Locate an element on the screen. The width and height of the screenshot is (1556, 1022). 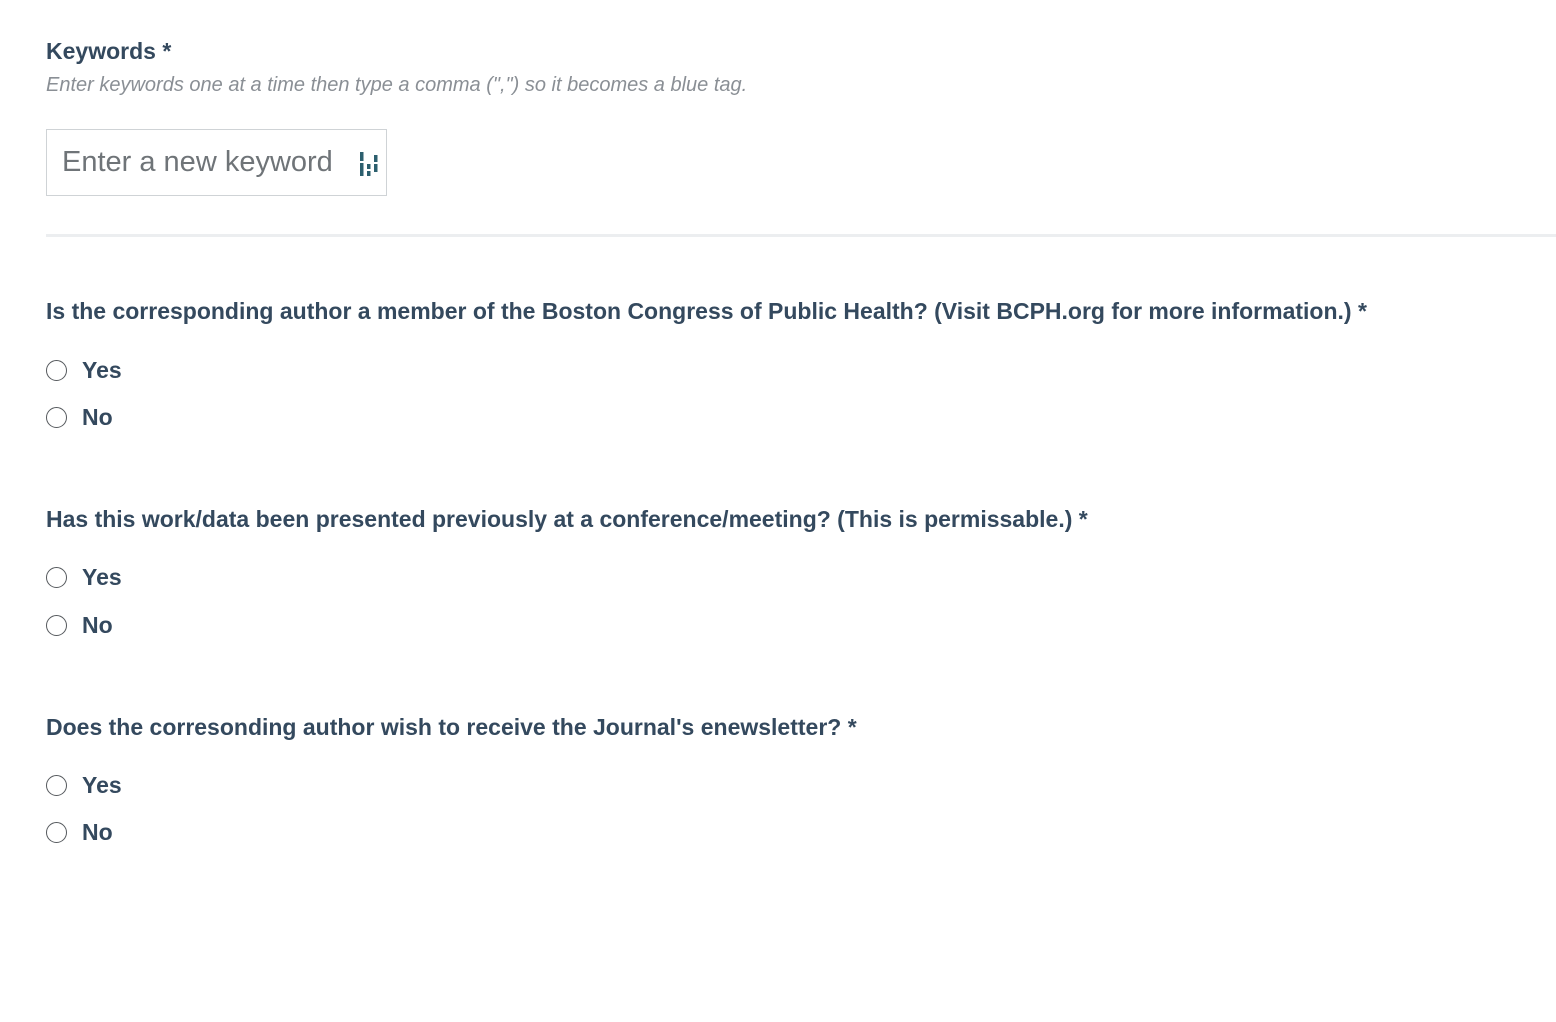
bcph-no-option: No is located at coordinates (79, 417).